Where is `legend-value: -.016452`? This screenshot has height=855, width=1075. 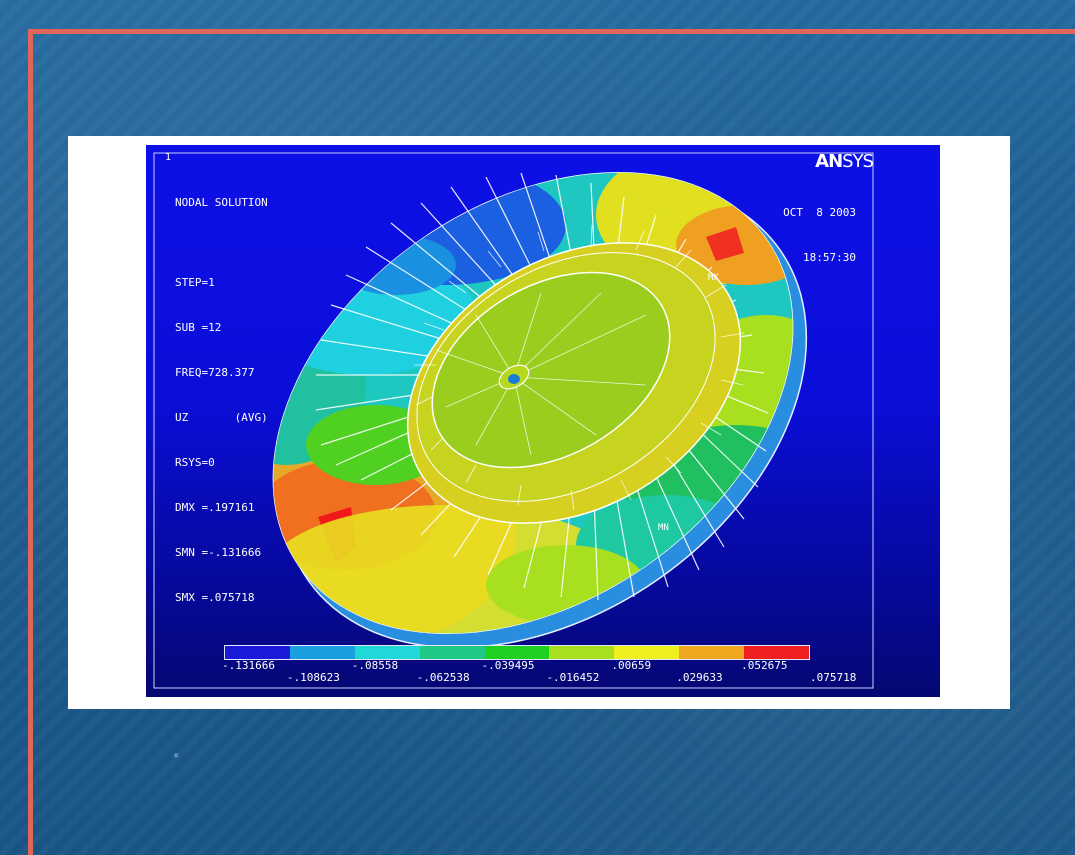 legend-value: -.016452 is located at coordinates (573, 677).